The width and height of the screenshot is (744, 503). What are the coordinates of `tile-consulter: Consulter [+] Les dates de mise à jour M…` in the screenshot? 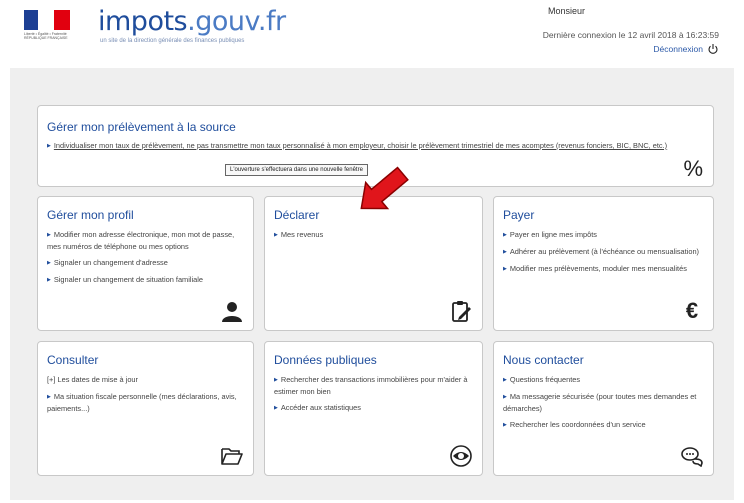 It's located at (145, 408).